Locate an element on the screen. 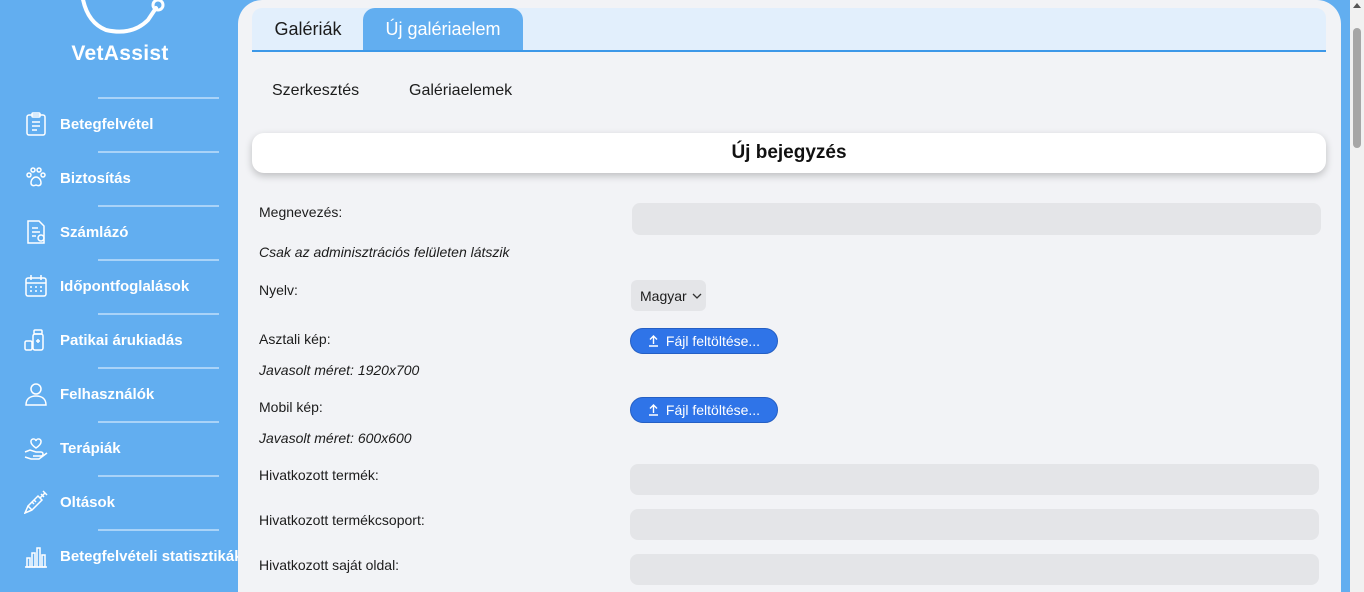  sidebar-item-felhasznalok: Felhasználók is located at coordinates (130, 394).